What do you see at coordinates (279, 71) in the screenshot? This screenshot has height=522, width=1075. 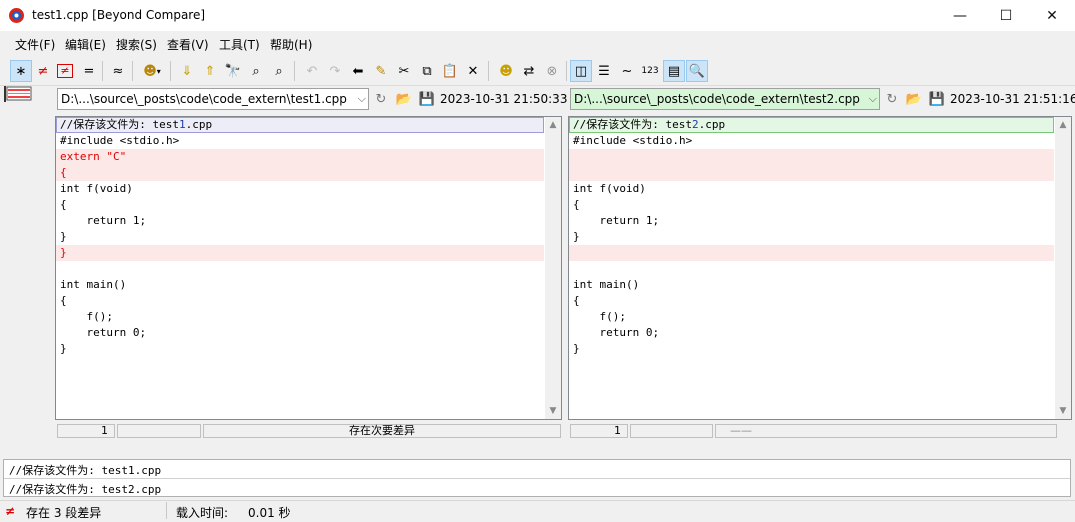 I see `find-previous-icon: ⌕` at bounding box center [279, 71].